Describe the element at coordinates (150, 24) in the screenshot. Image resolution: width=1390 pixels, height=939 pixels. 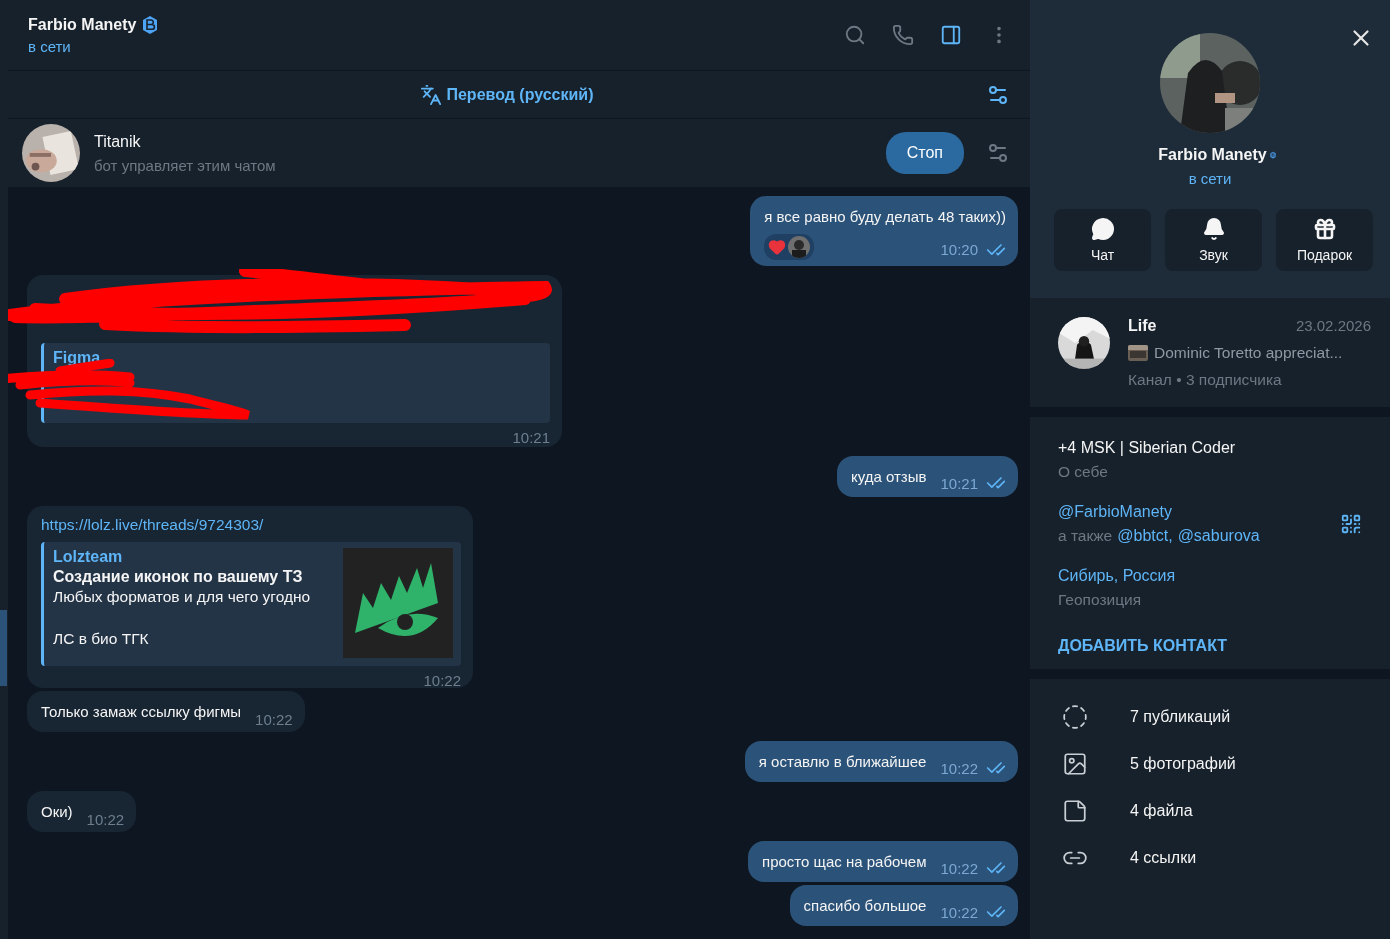
I see `badge-icon` at that location.